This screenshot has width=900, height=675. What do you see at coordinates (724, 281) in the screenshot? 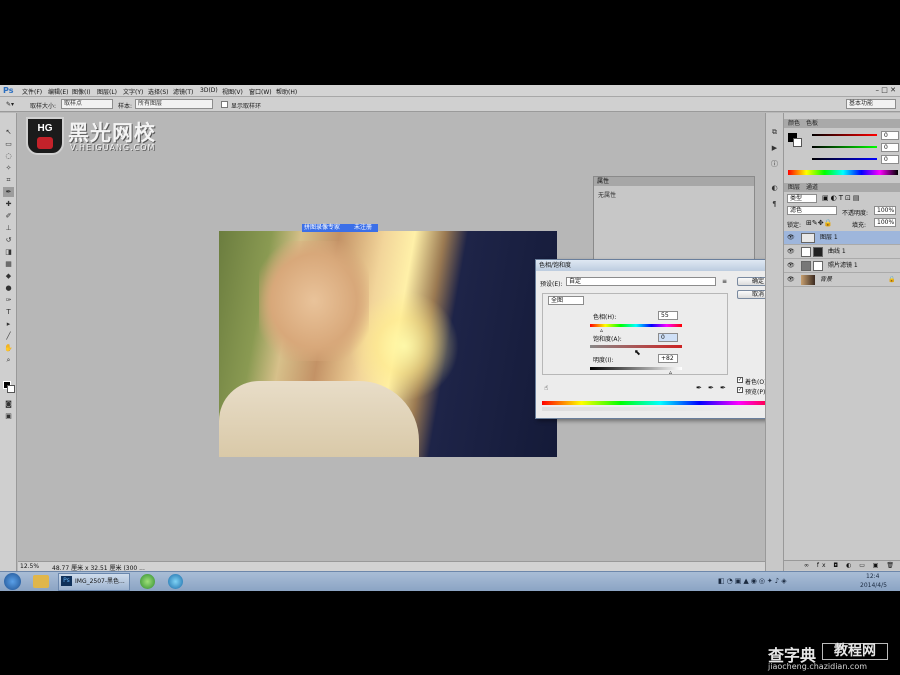
I see `preset-menu-icon: ≡` at bounding box center [724, 281].